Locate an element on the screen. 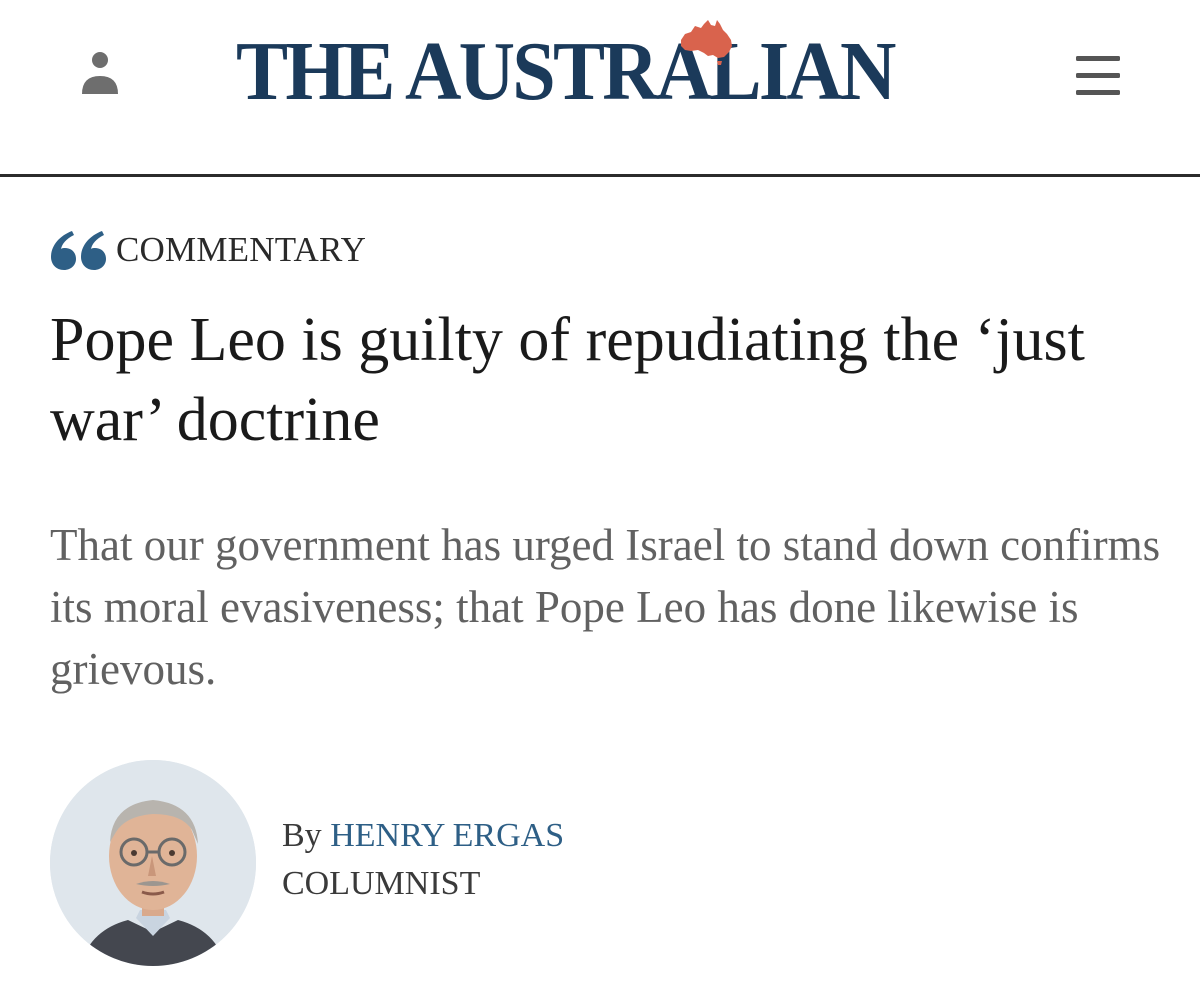  account-button is located at coordinates (100, 74).